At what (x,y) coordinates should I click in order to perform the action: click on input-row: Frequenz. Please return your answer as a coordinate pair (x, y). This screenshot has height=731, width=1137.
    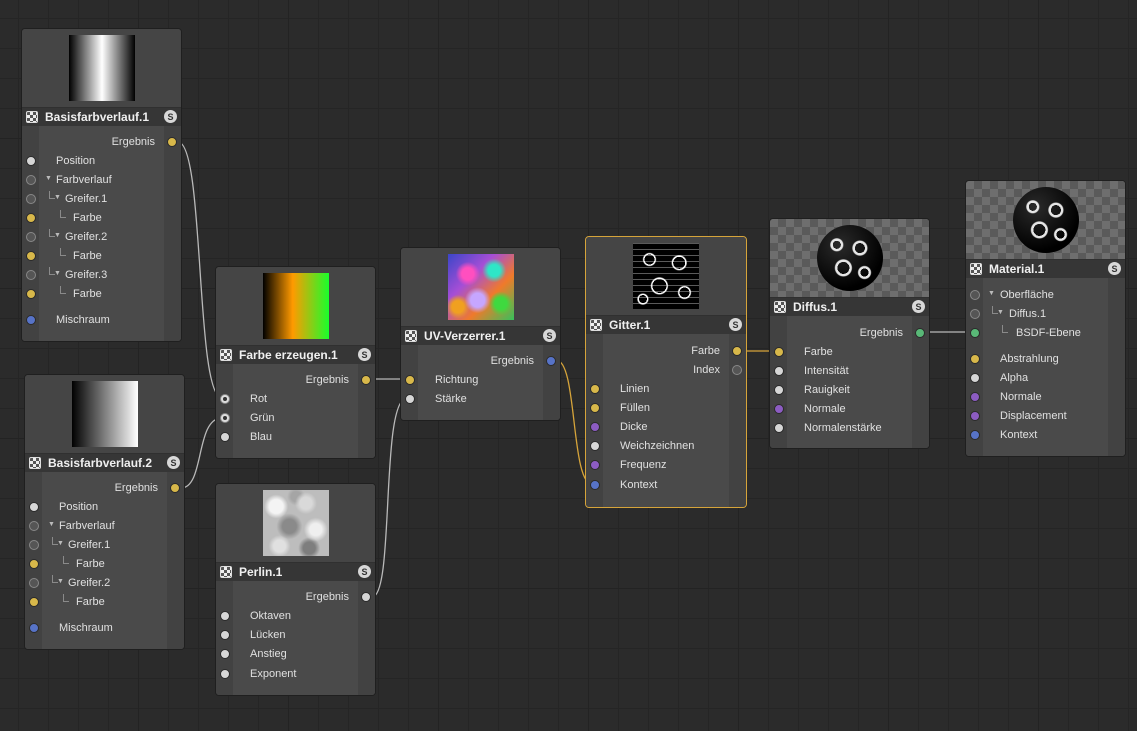
    Looking at the image, I should click on (666, 465).